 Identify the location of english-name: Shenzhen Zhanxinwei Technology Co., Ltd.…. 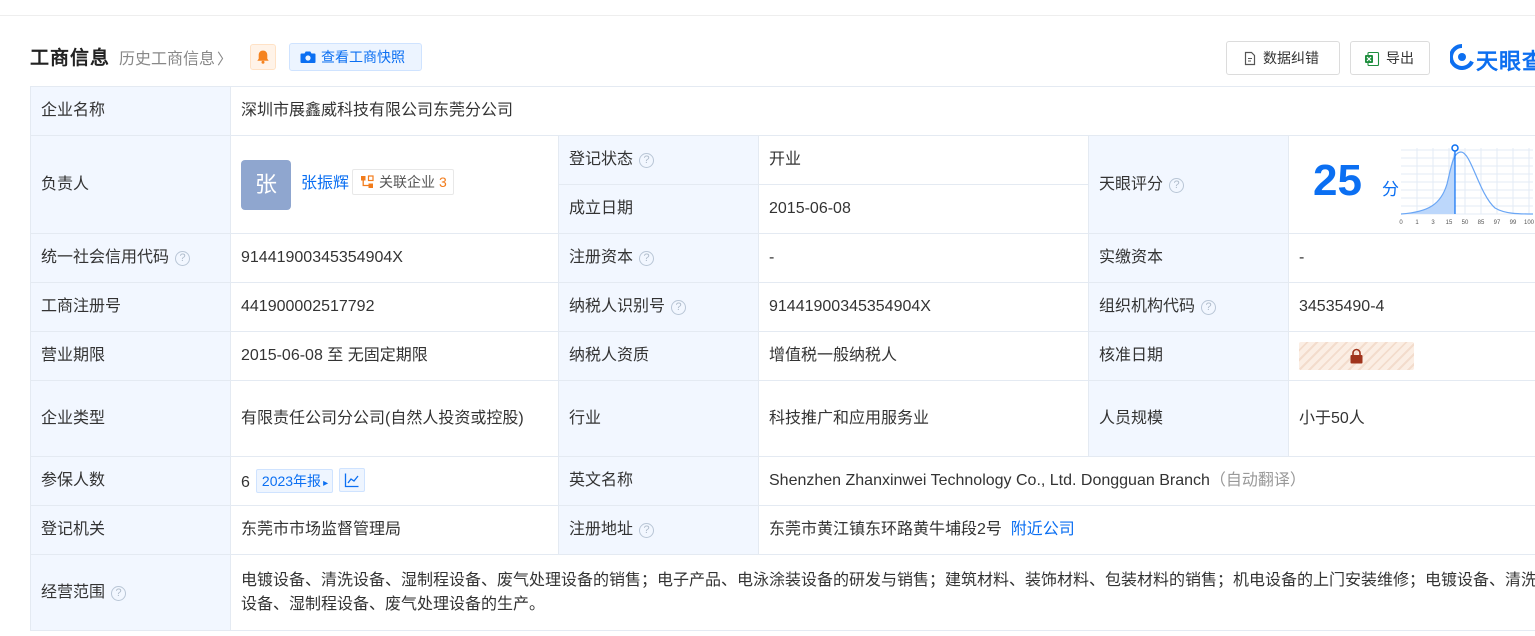
(989, 480).